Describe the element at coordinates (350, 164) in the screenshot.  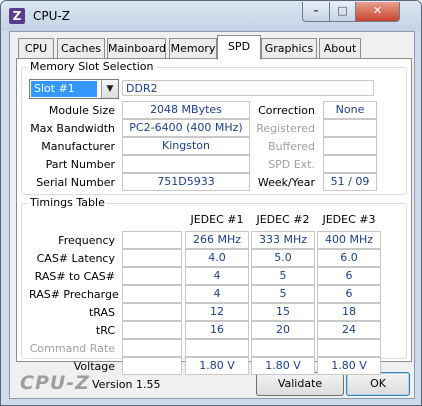
I see `spd-ext-value` at that location.